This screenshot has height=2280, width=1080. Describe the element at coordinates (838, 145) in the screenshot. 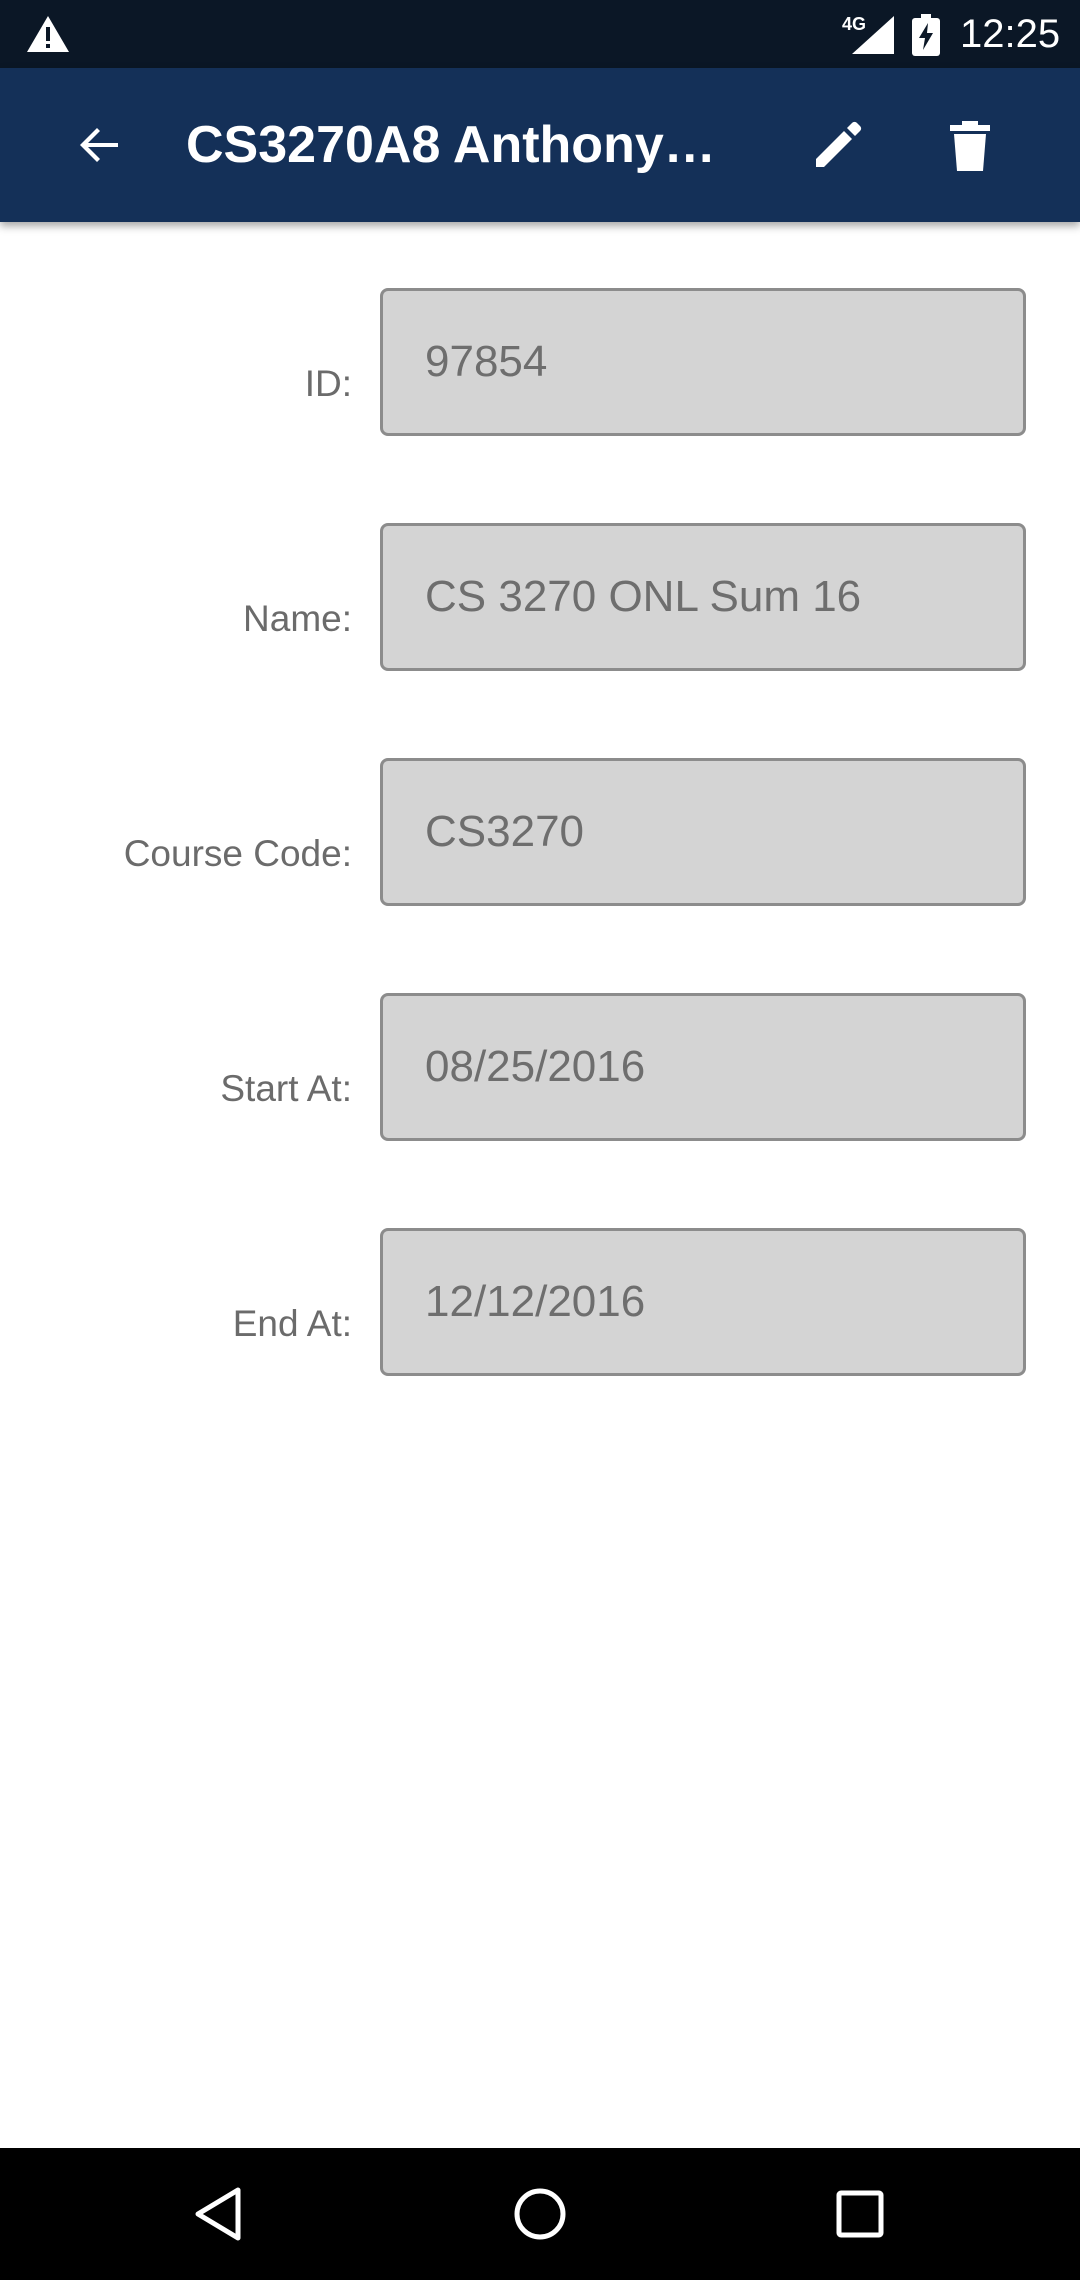

I see `pencil-icon` at that location.